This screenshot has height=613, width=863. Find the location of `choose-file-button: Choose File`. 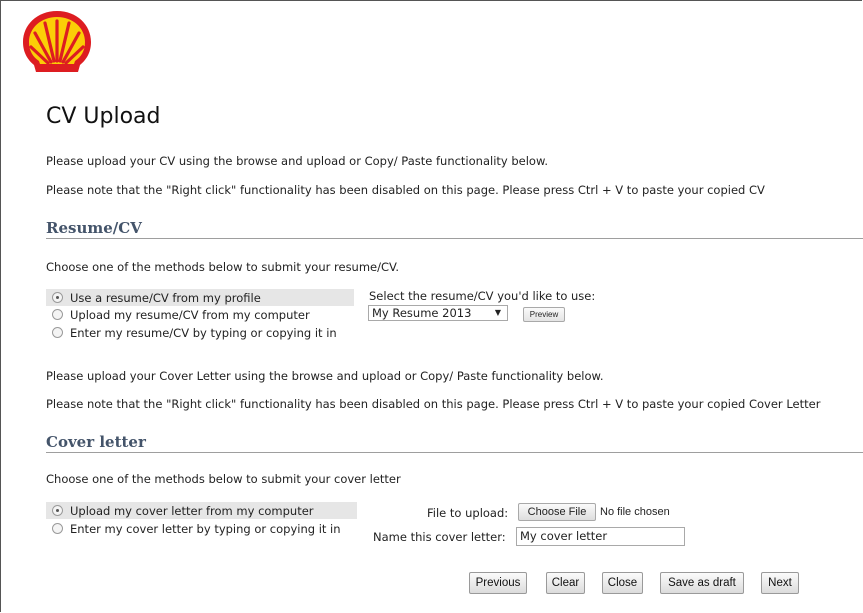

choose-file-button: Choose File is located at coordinates (557, 512).